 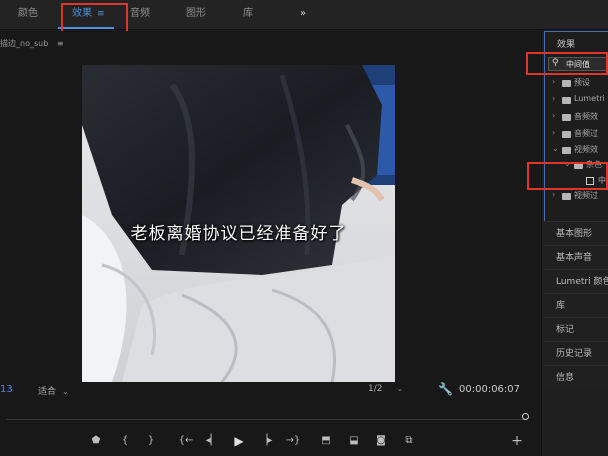 What do you see at coordinates (409, 441) in the screenshot?
I see `comparison-view-icon: ⧉` at bounding box center [409, 441].